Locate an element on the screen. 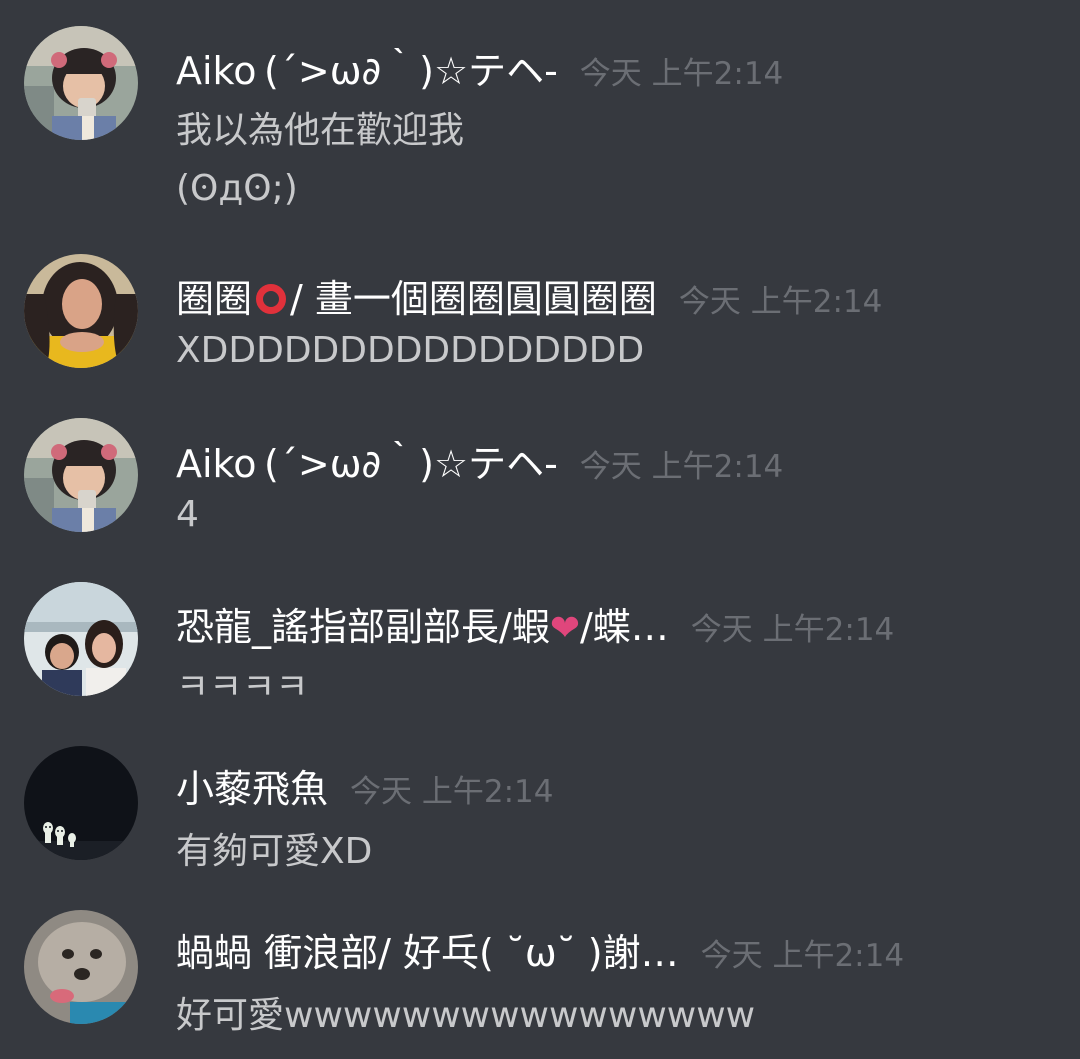 This screenshot has width=1080, height=1059. message-text: 好可愛wwwwwwwwwwwwwwww is located at coordinates (466, 1015).